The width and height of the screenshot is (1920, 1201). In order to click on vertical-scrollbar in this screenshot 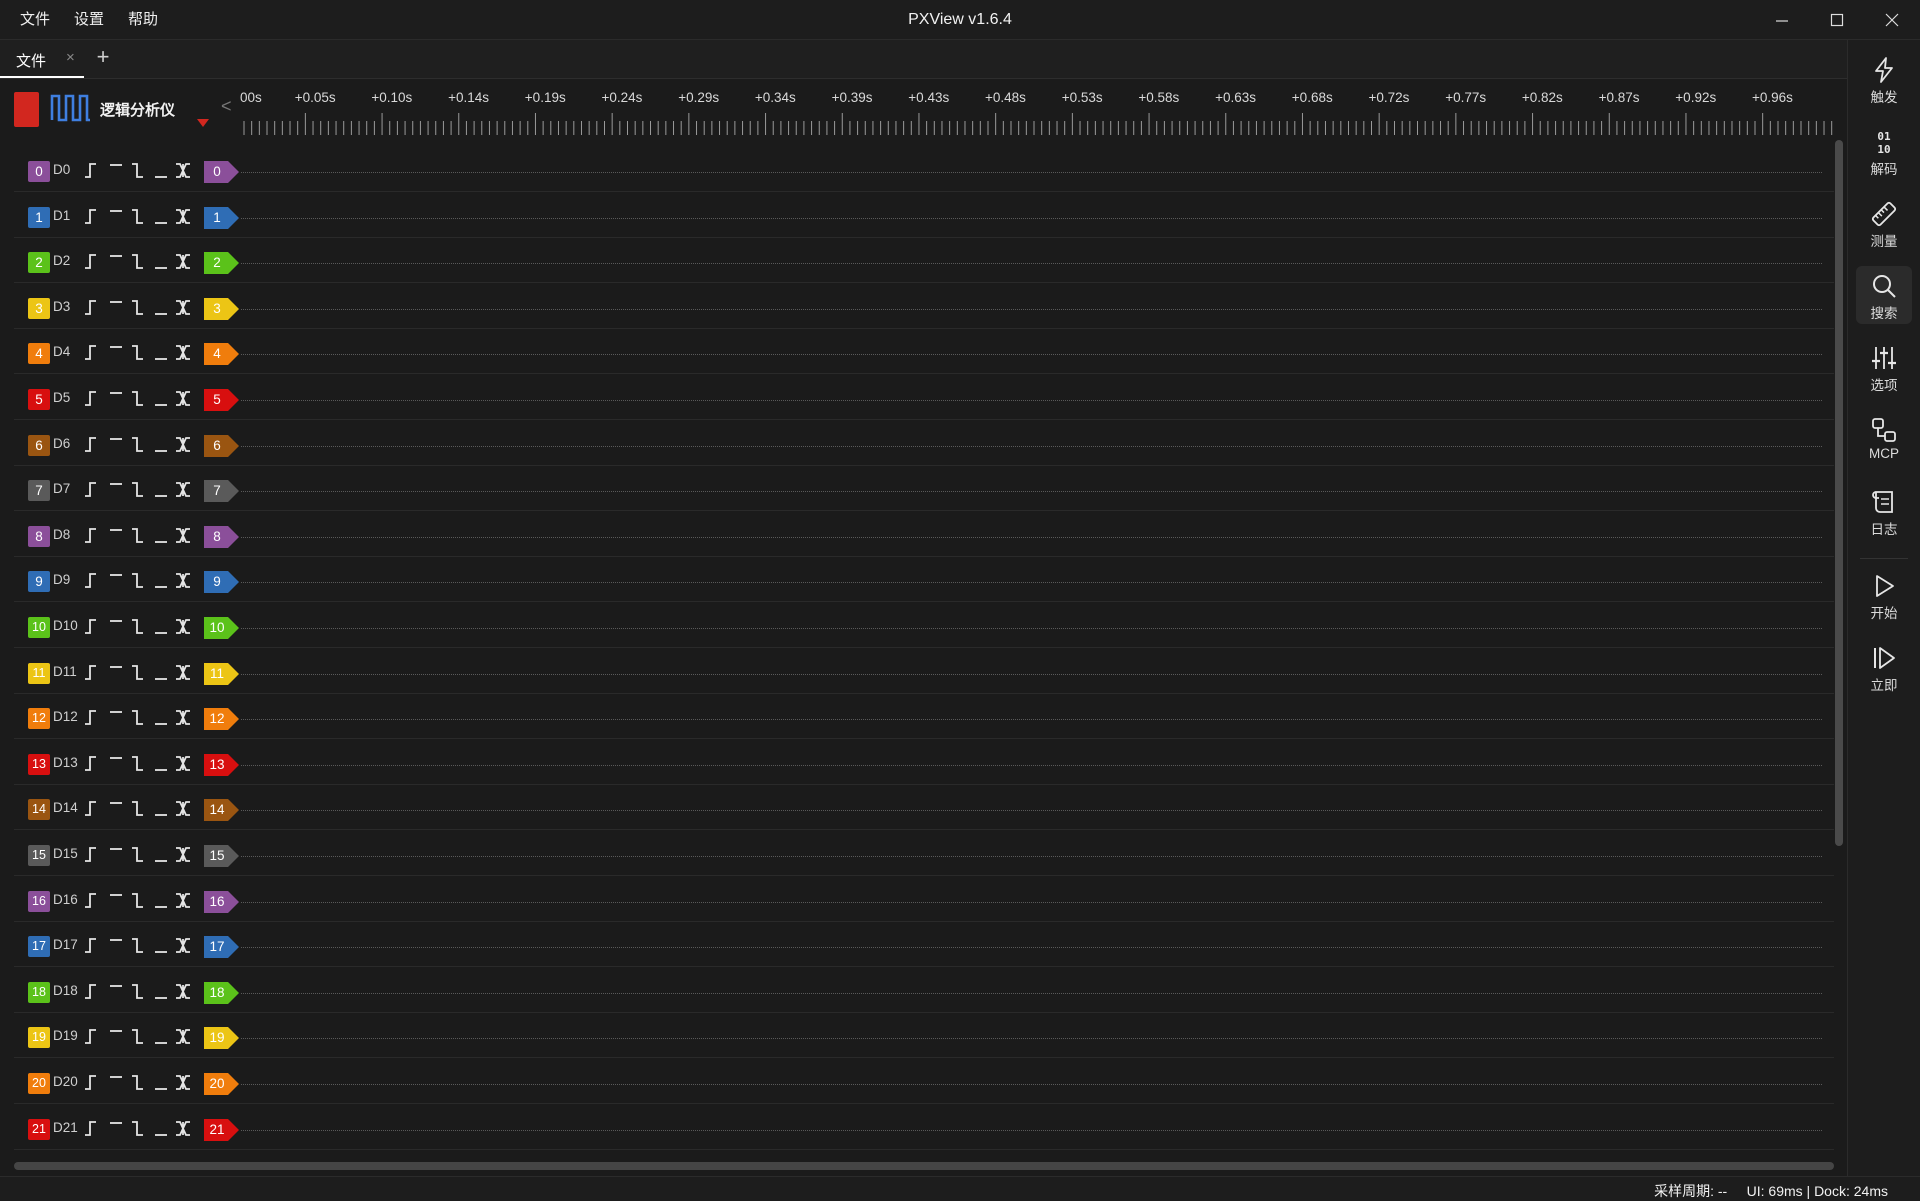, I will do `click(1839, 493)`.